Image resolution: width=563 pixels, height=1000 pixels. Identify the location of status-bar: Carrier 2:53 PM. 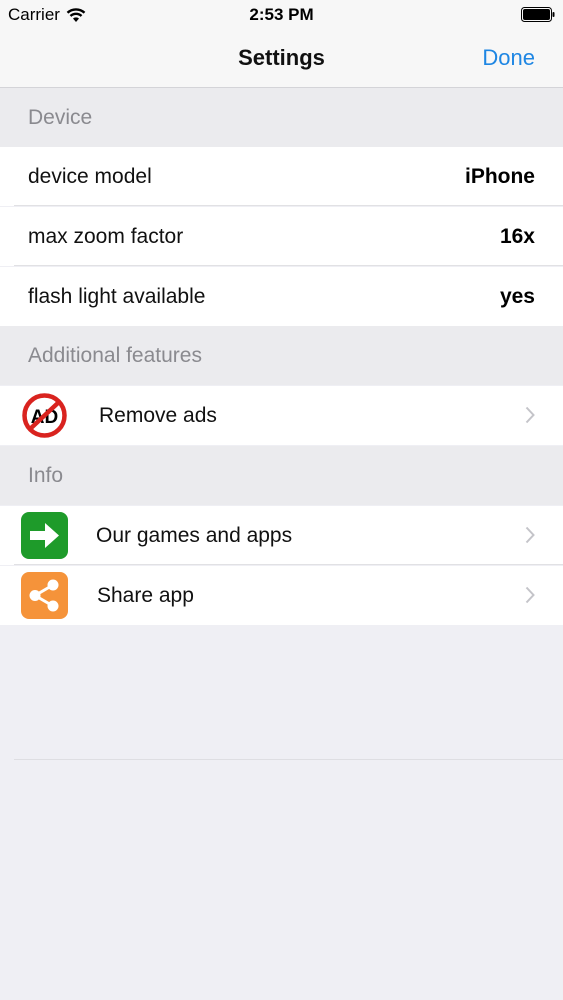
(281, 15).